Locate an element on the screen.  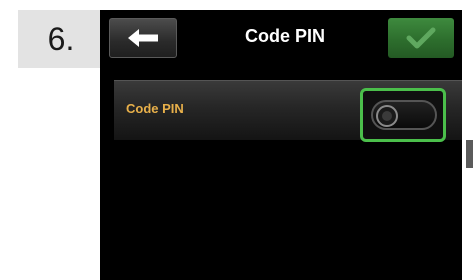
back-button is located at coordinates (143, 38).